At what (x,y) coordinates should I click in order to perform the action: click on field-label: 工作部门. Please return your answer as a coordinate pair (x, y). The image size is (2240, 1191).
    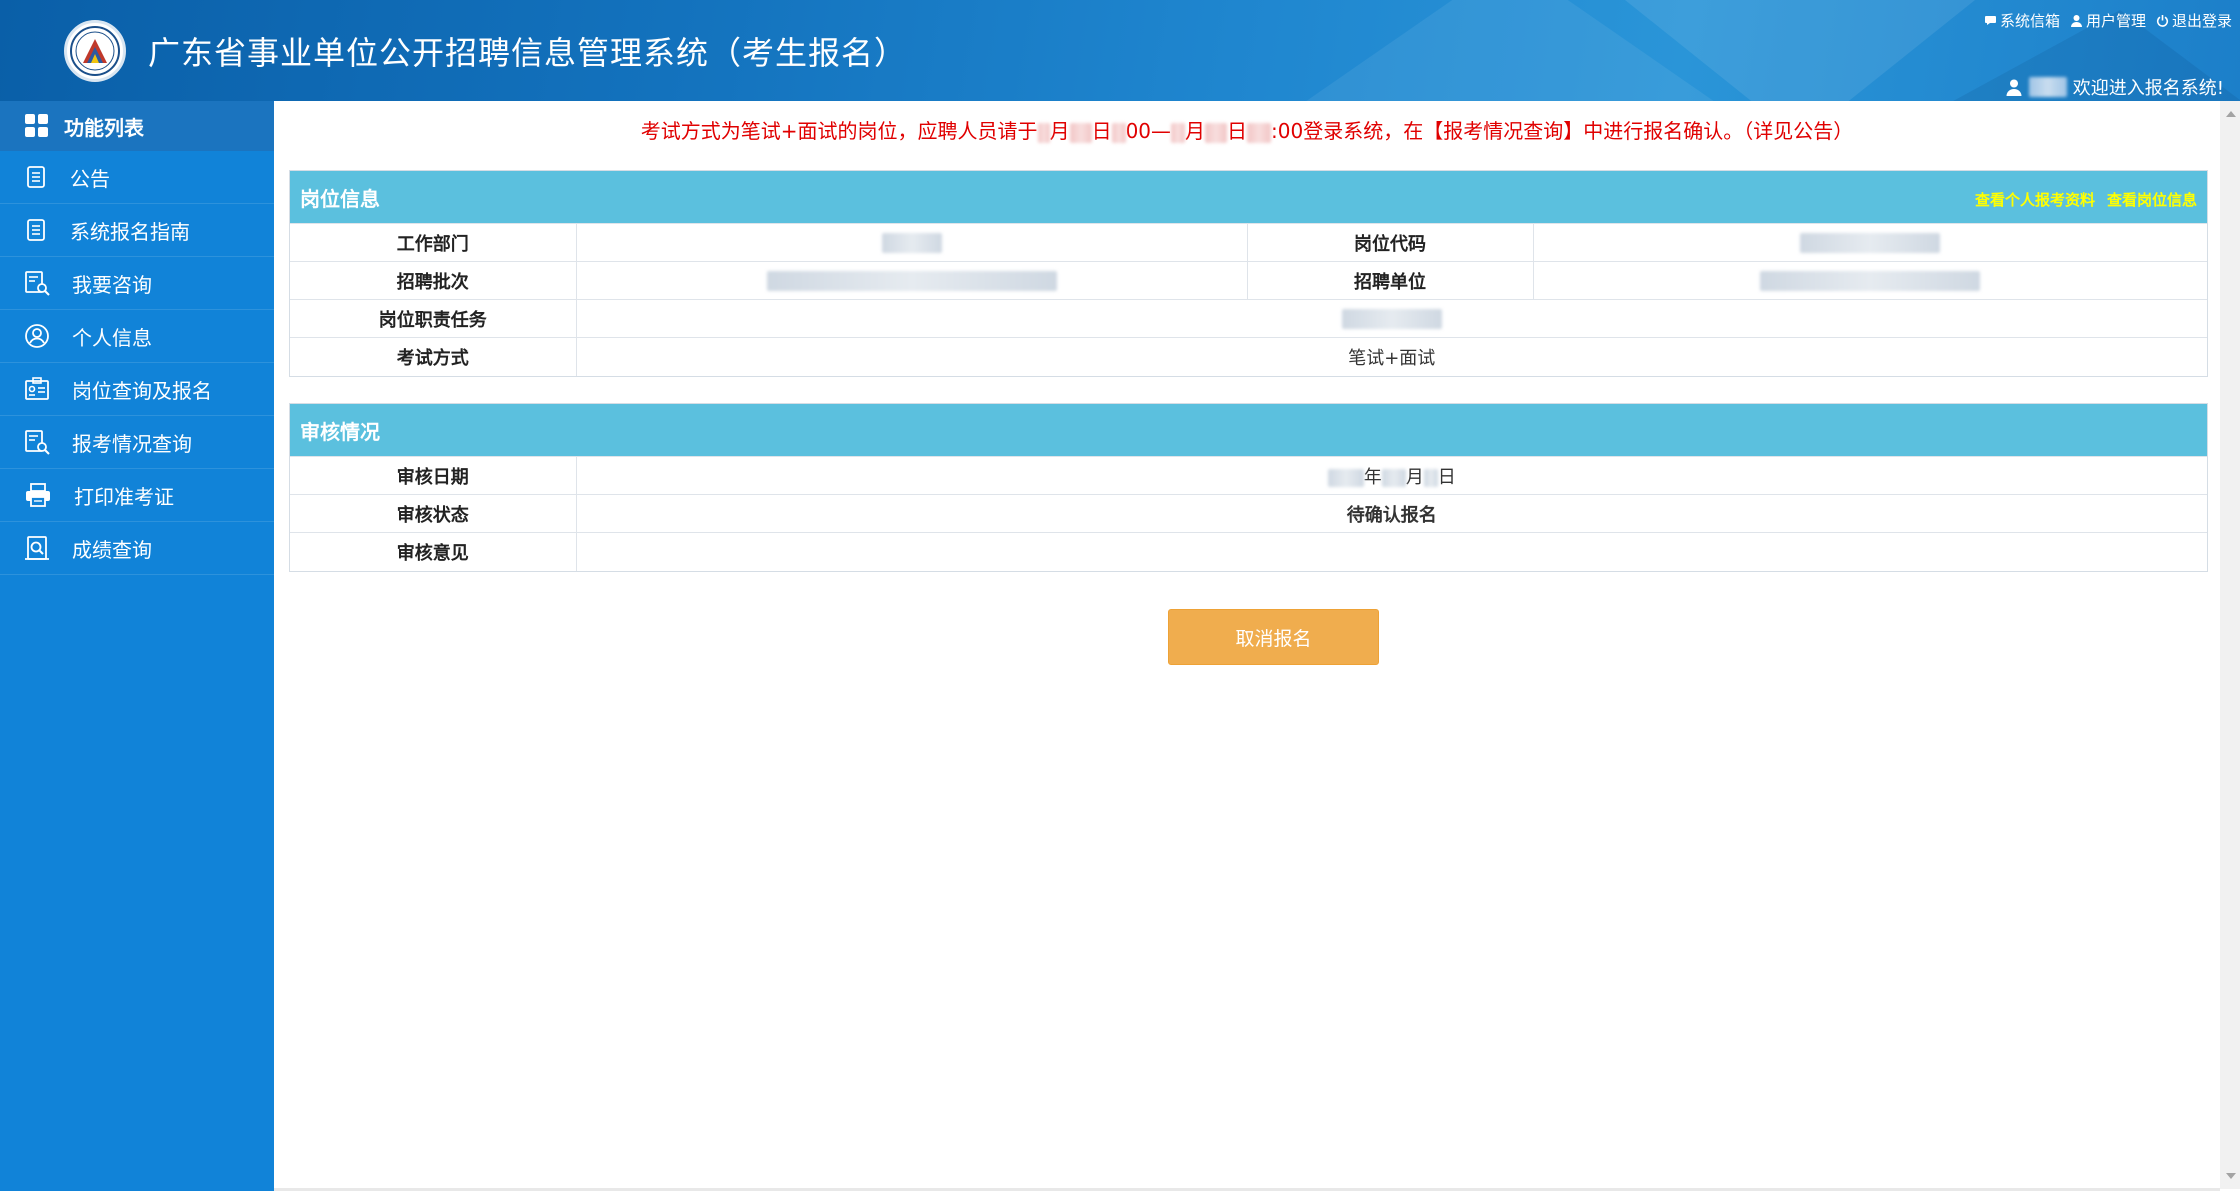
    Looking at the image, I should click on (433, 242).